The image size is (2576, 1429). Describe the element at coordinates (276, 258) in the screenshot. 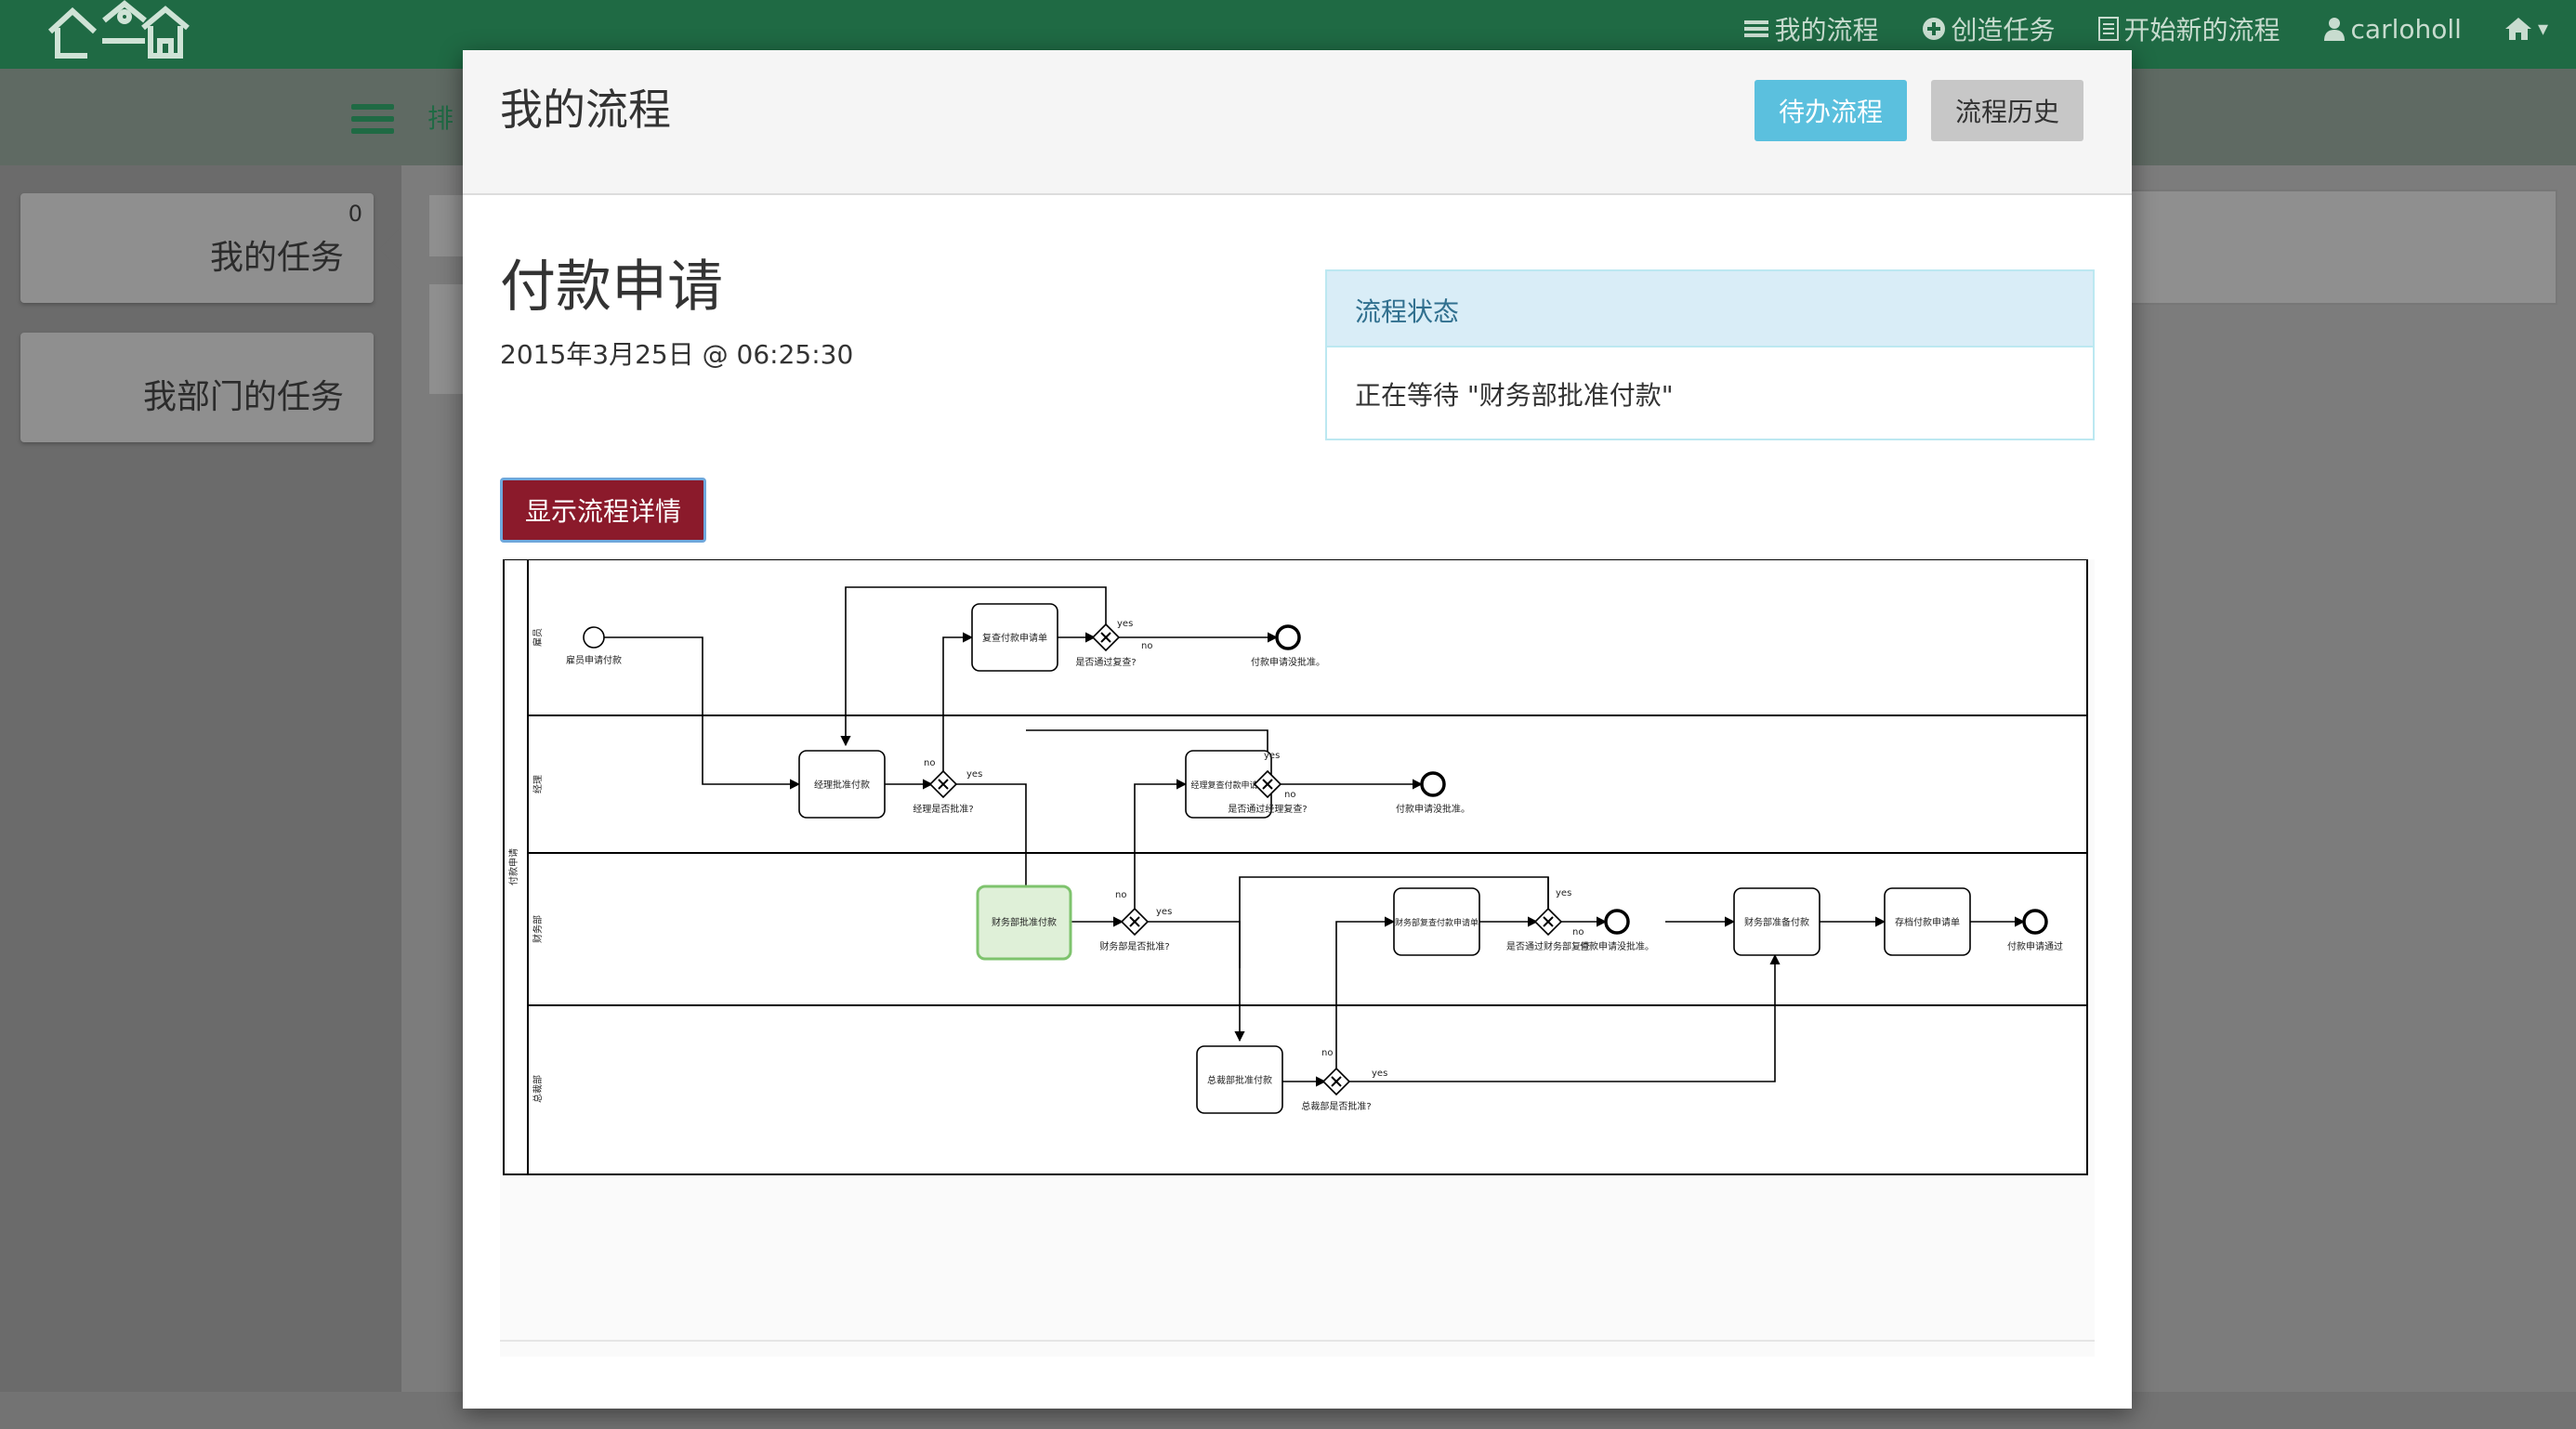

I see `sidebar-item-label: 我的任务` at that location.